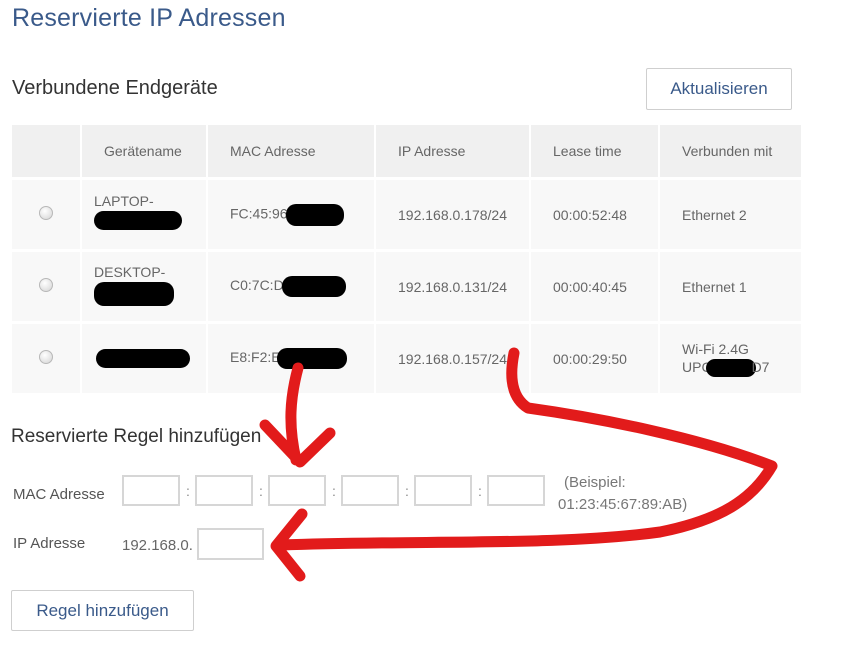 This screenshot has height=663, width=843. What do you see at coordinates (136, 436) in the screenshot?
I see `section-title-add-rule: Reservierte Regel hinzufügen` at bounding box center [136, 436].